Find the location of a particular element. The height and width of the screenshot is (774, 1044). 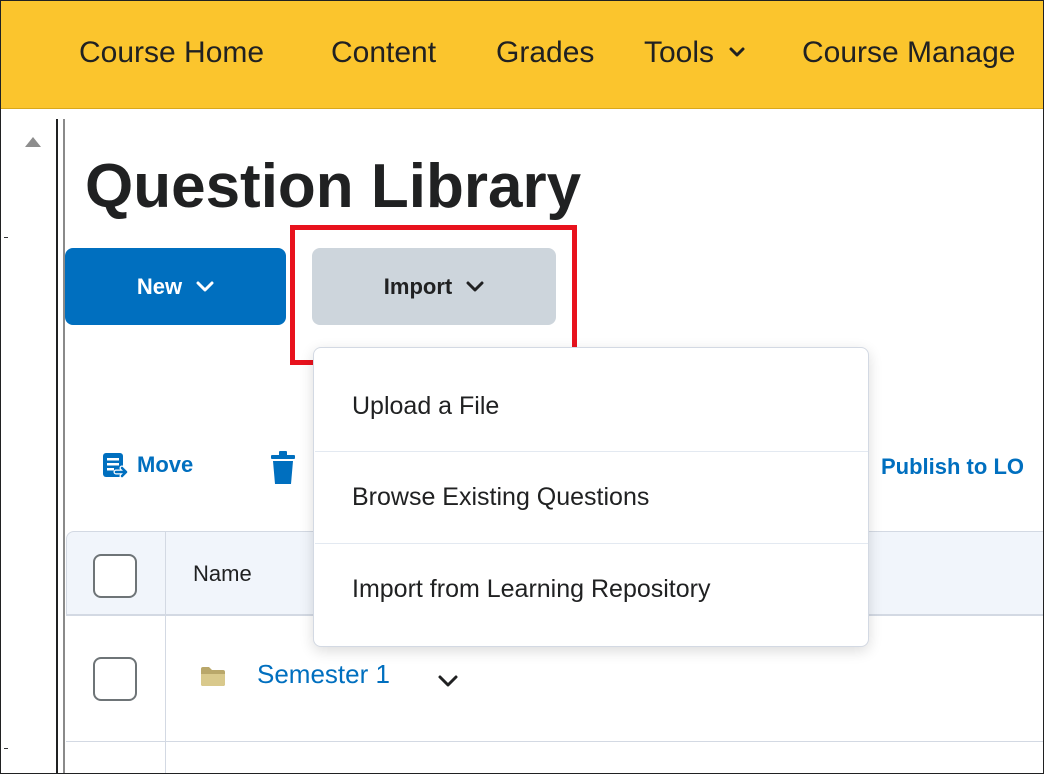

publish-to-lor-button: Publish to LO is located at coordinates (952, 467).